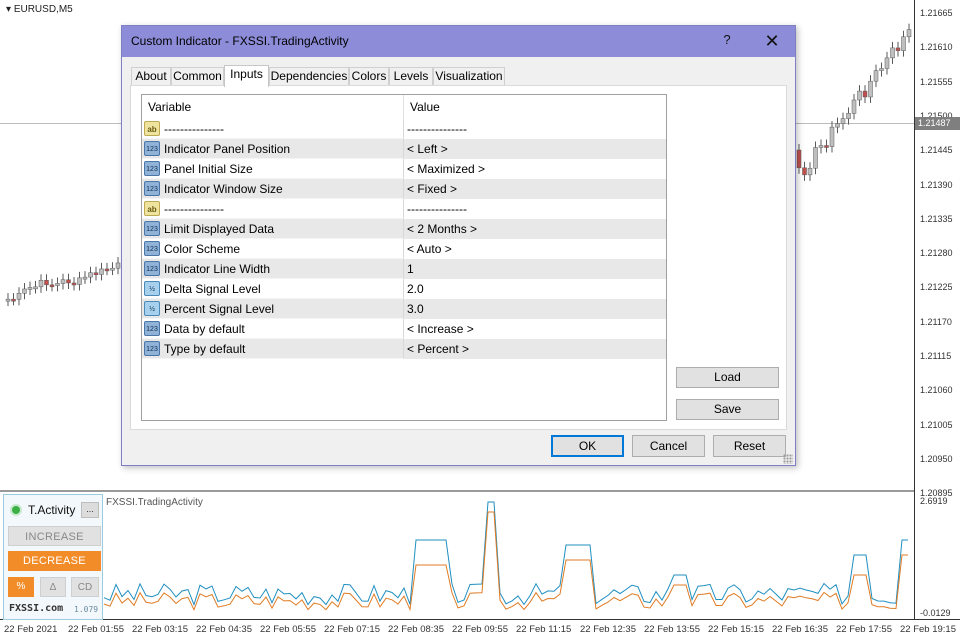 The image size is (960, 640). Describe the element at coordinates (535, 289) in the screenshot. I see `value-cell: 2.0` at that location.